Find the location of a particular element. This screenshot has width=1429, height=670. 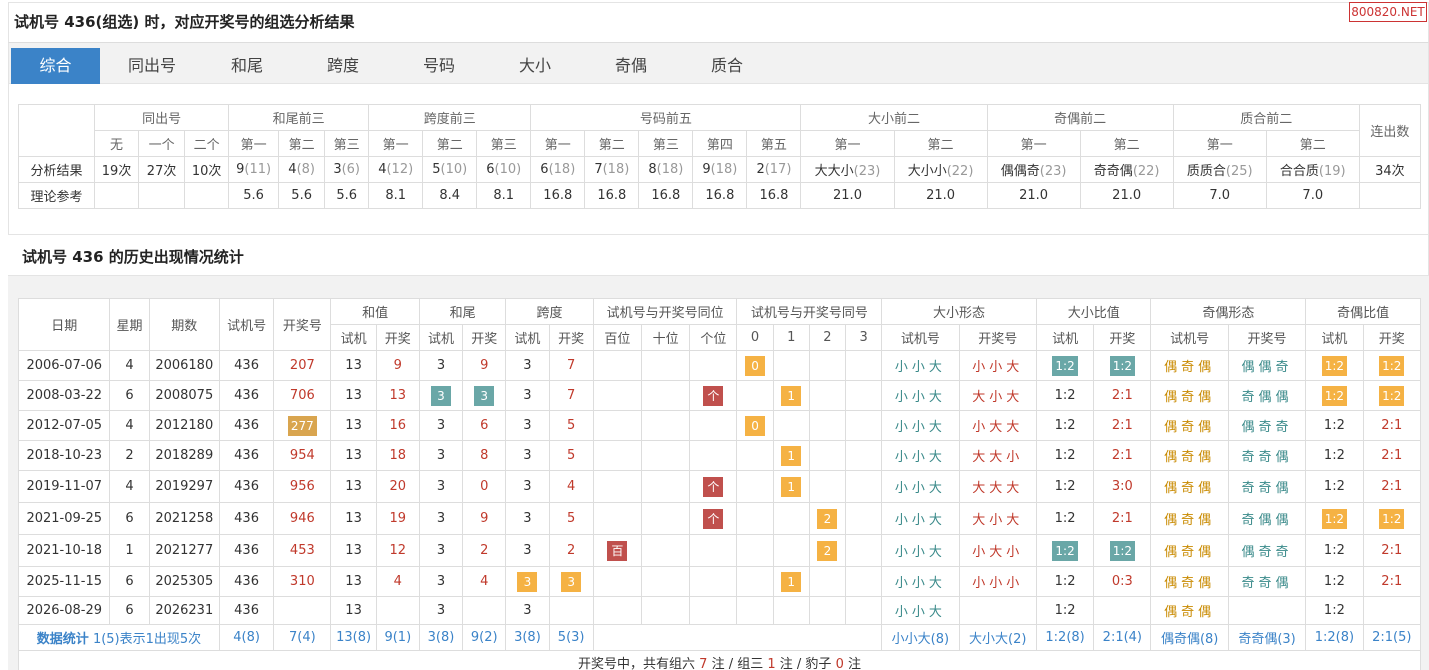

sub-header: 个位 is located at coordinates (713, 337).